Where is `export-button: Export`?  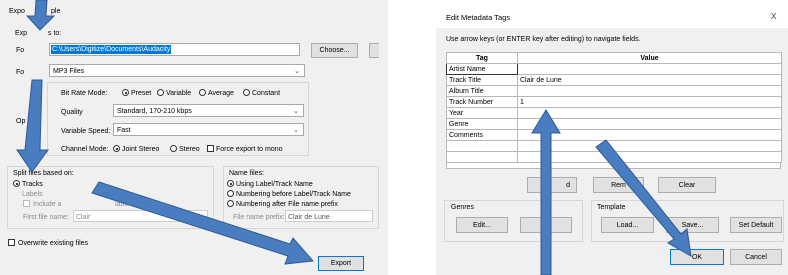 export-button: Export is located at coordinates (341, 263).